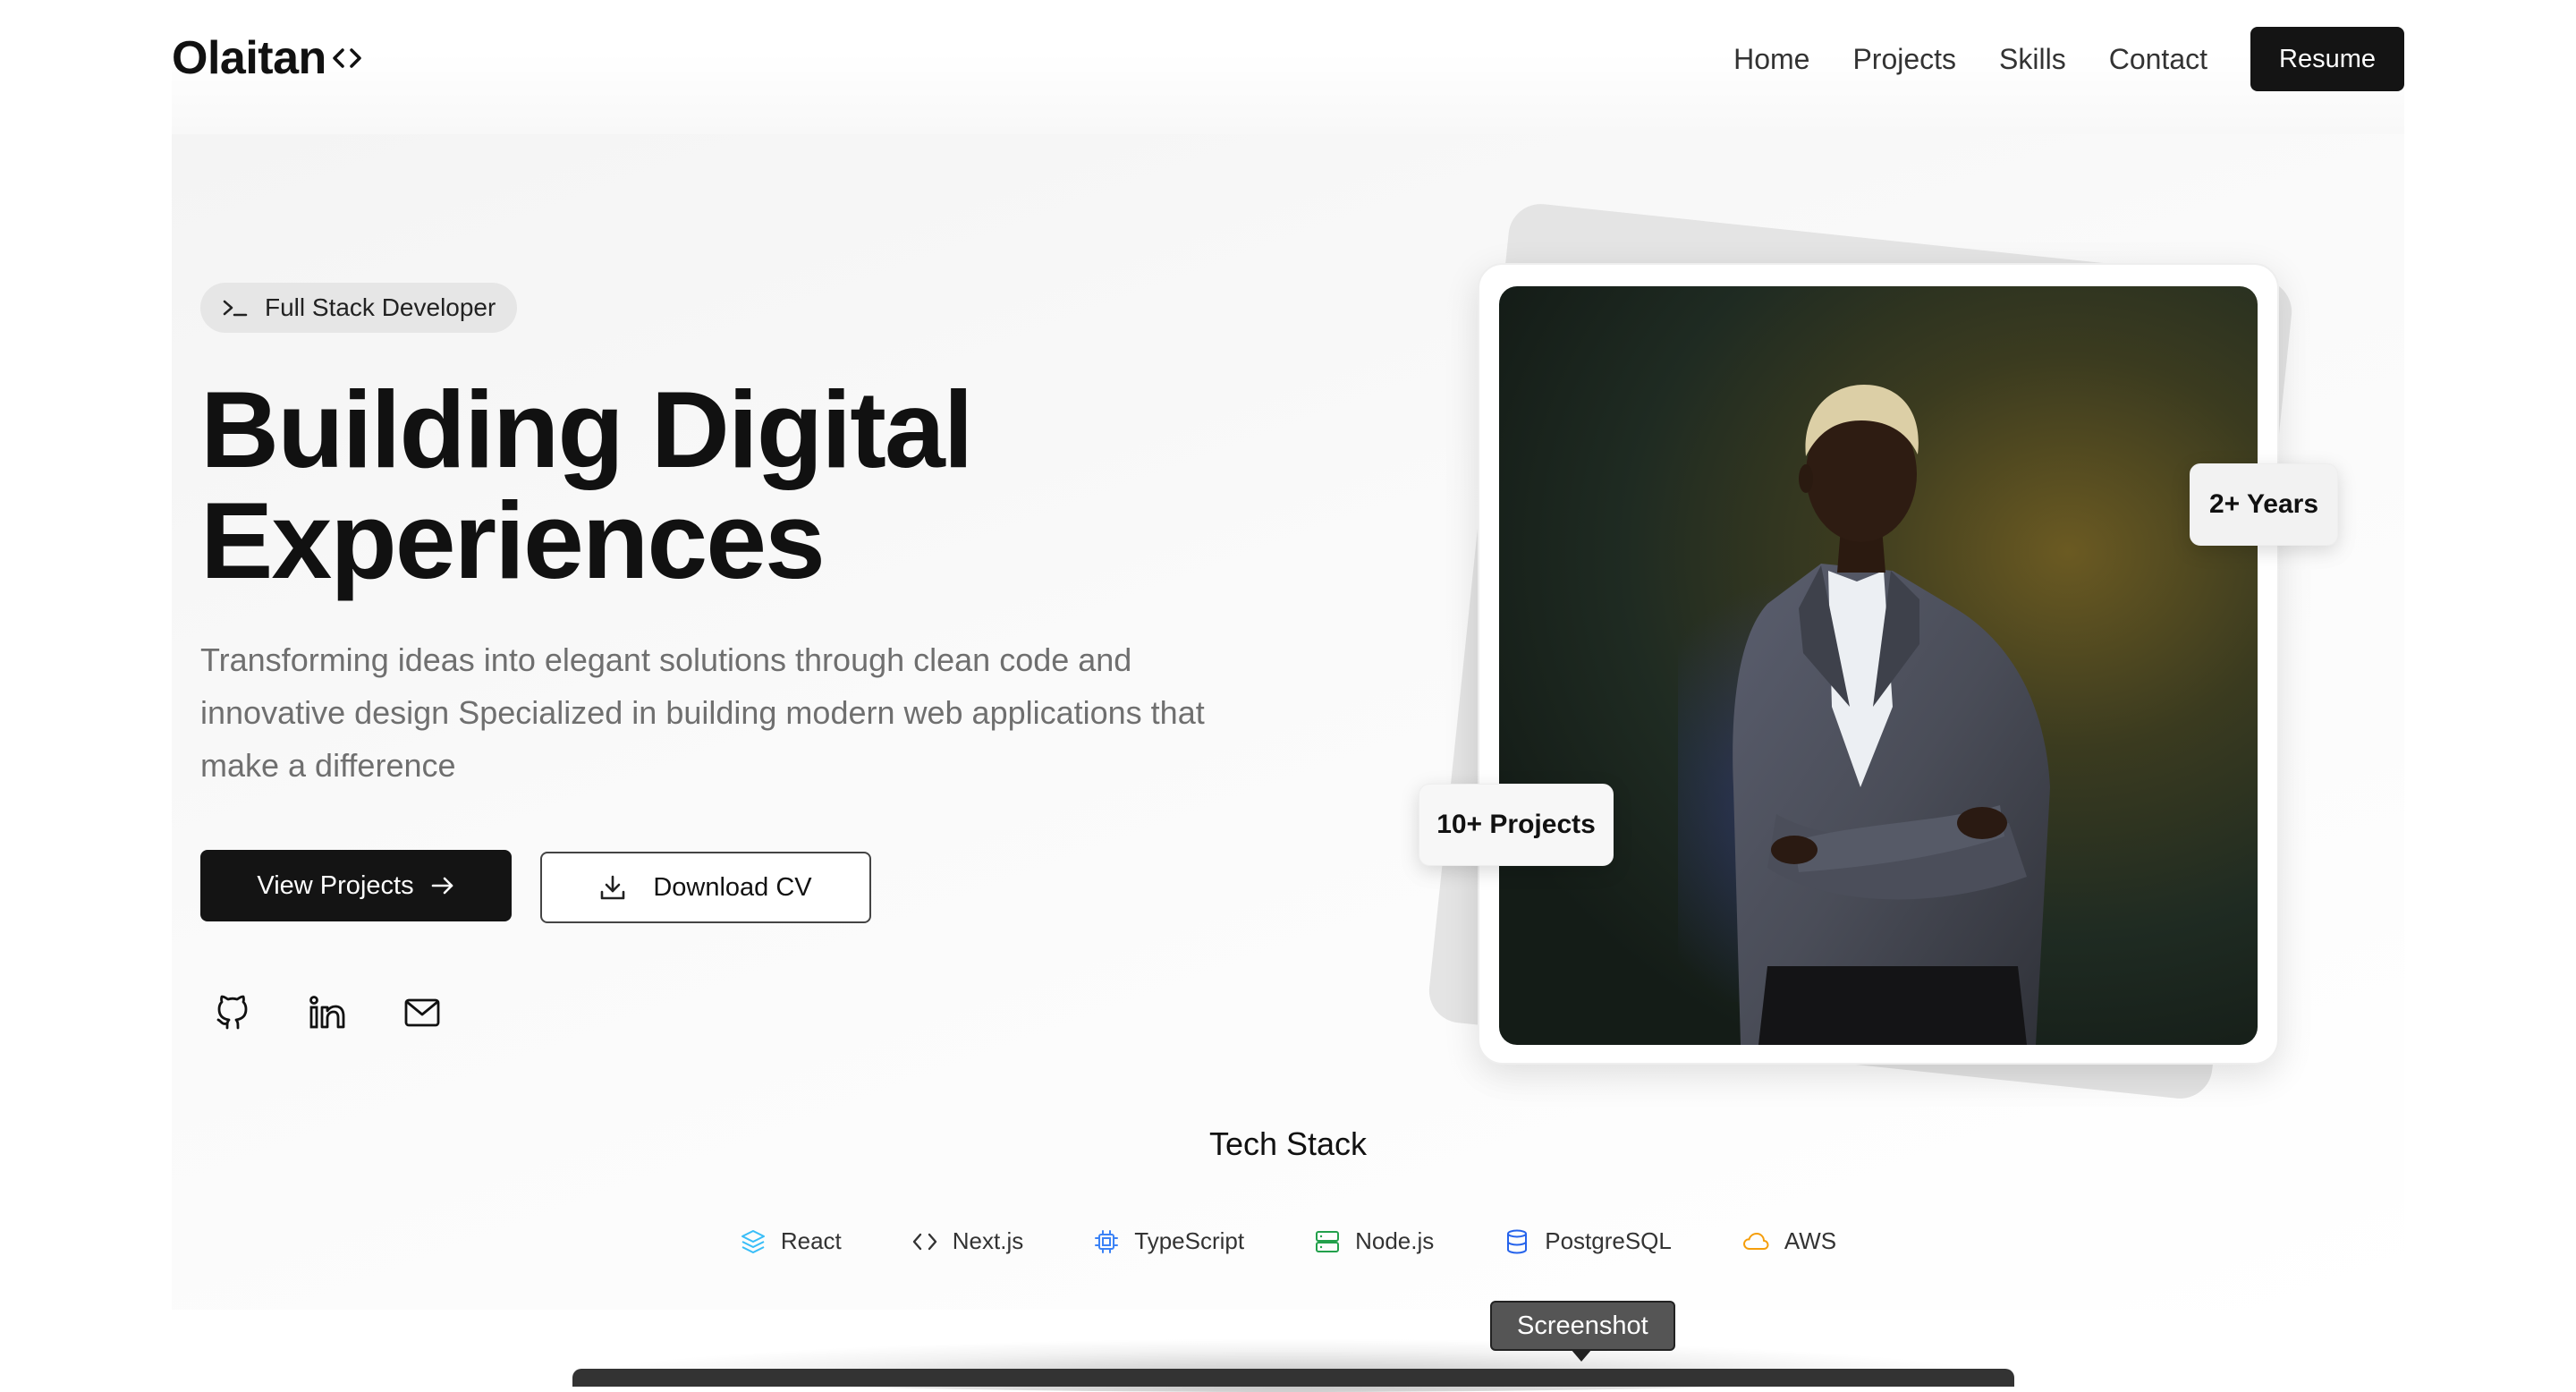 This screenshot has width=2576, height=1392. Describe the element at coordinates (1517, 1241) in the screenshot. I see `database-icon` at that location.